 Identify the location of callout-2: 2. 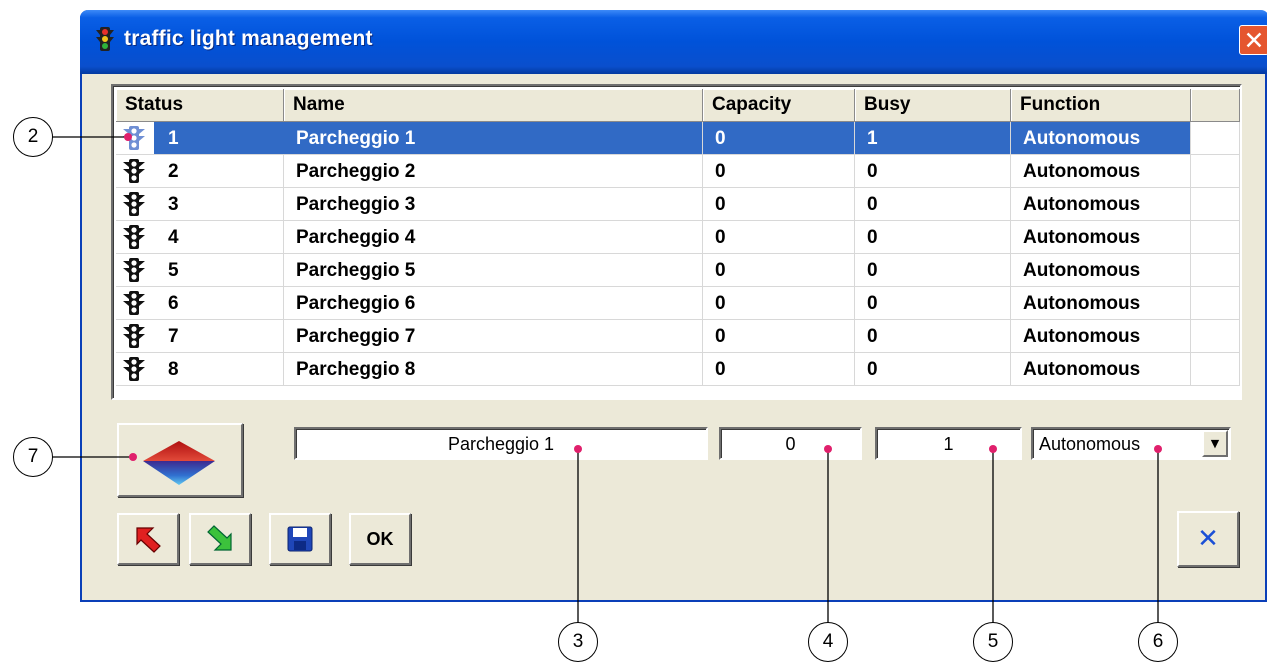
(33, 137).